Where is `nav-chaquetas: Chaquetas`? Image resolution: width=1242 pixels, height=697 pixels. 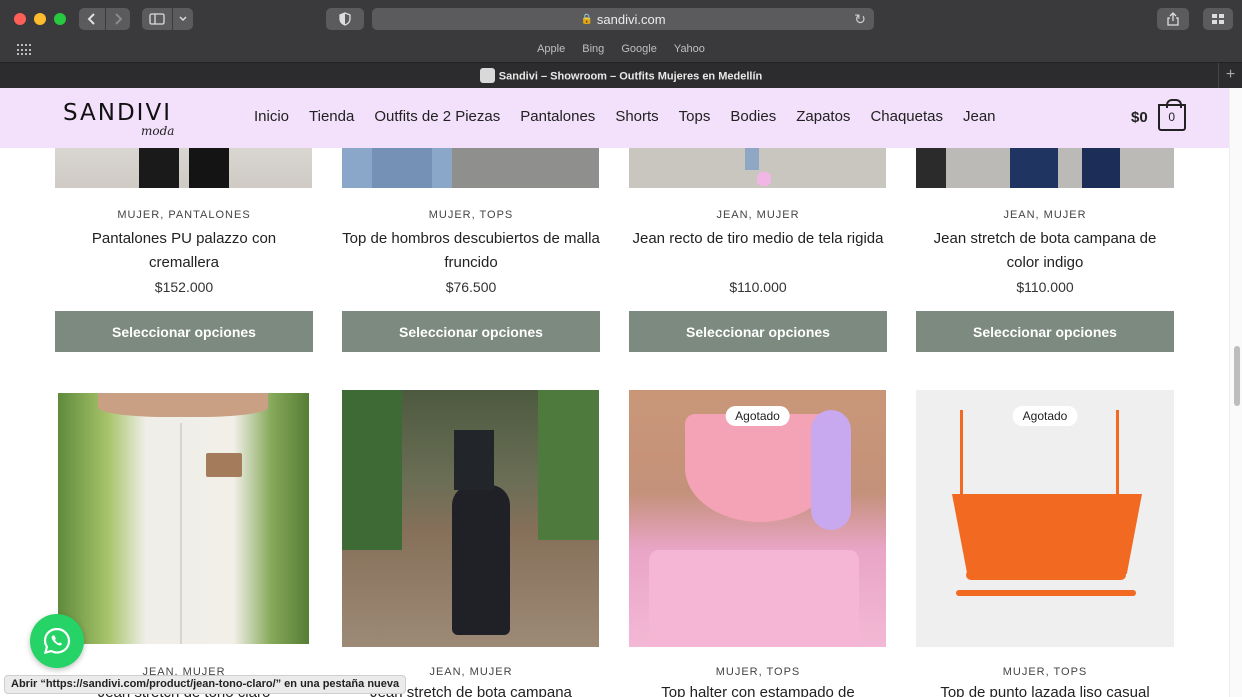
nav-chaquetas: Chaquetas is located at coordinates (906, 116).